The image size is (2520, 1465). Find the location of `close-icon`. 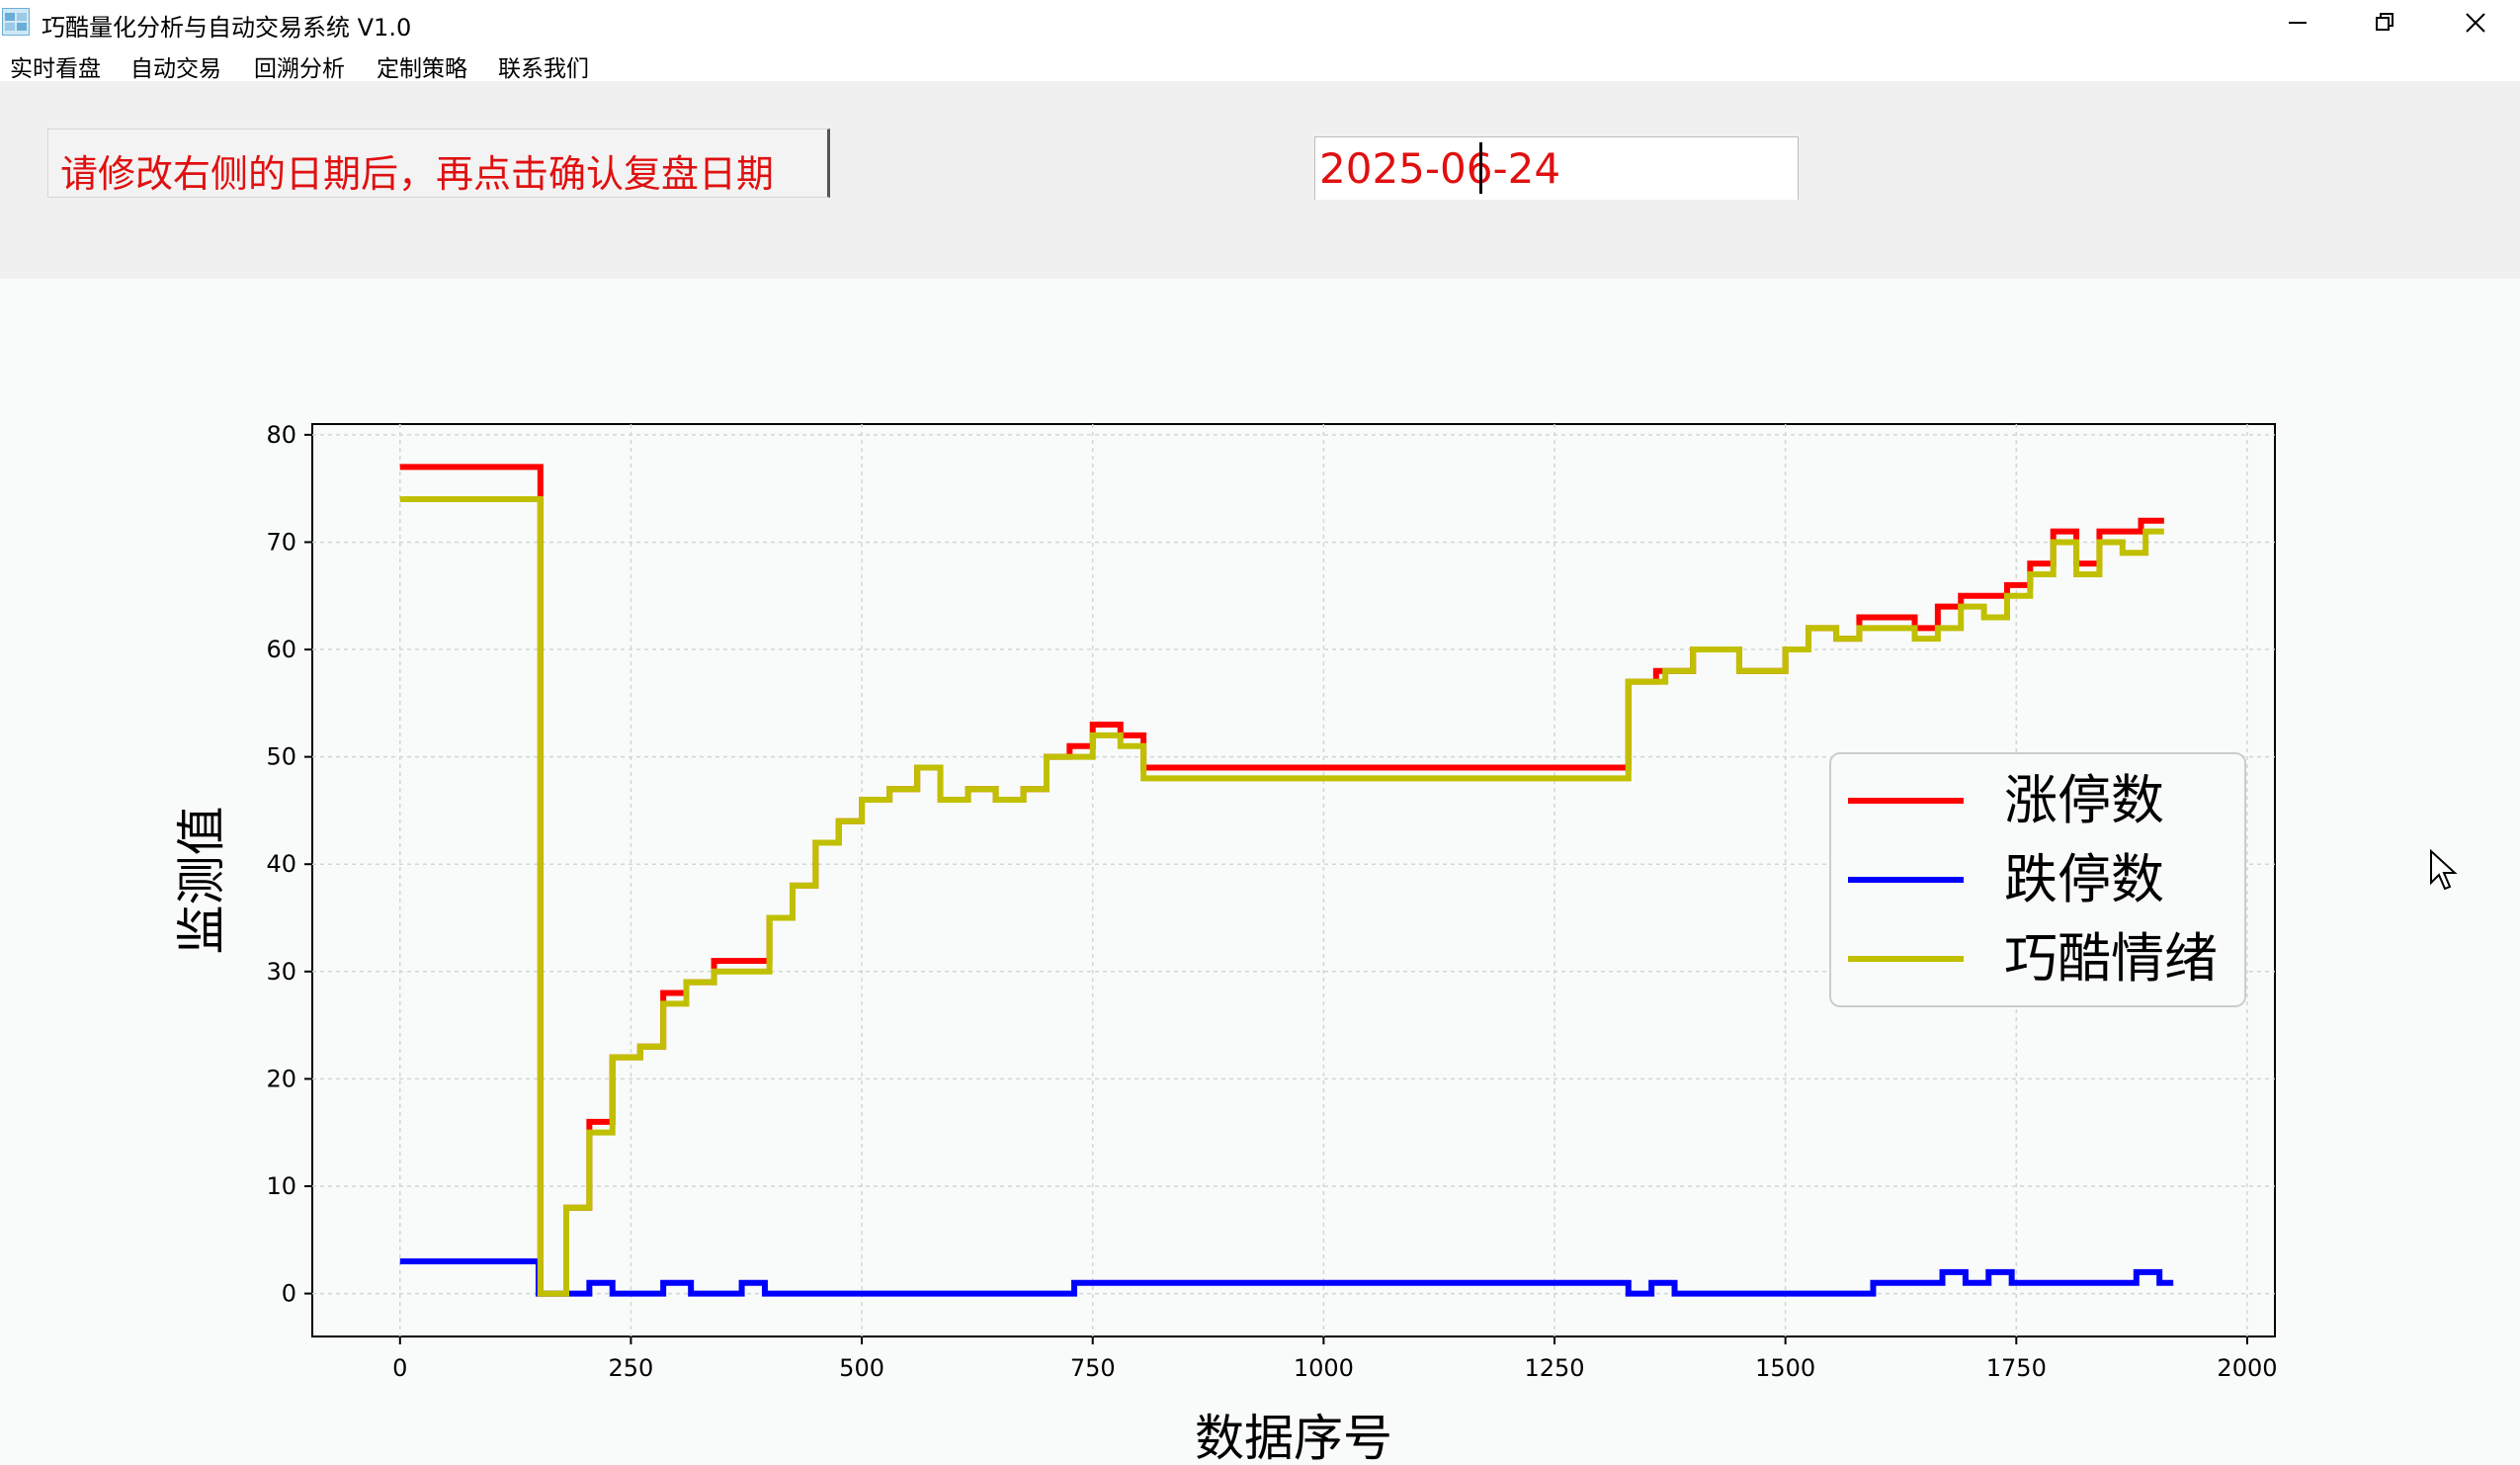

close-icon is located at coordinates (2475, 23).